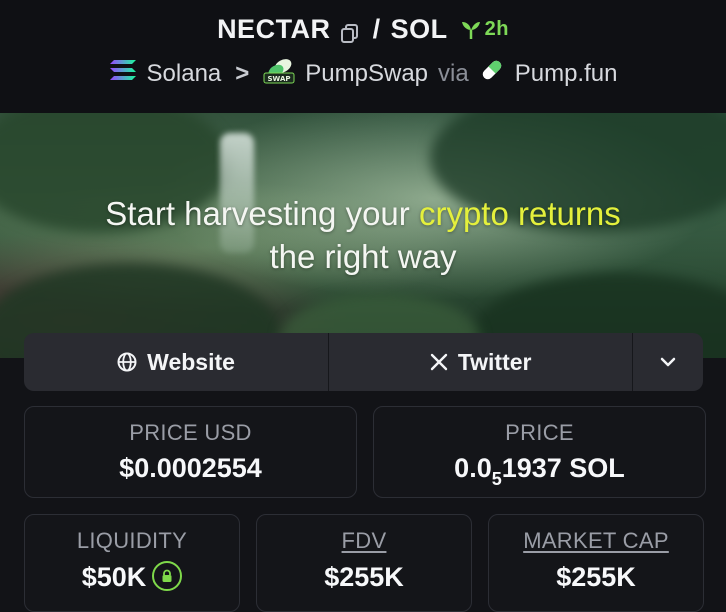 This screenshot has width=726, height=612. I want to click on price-usd-label: PRICE USD, so click(190, 432).